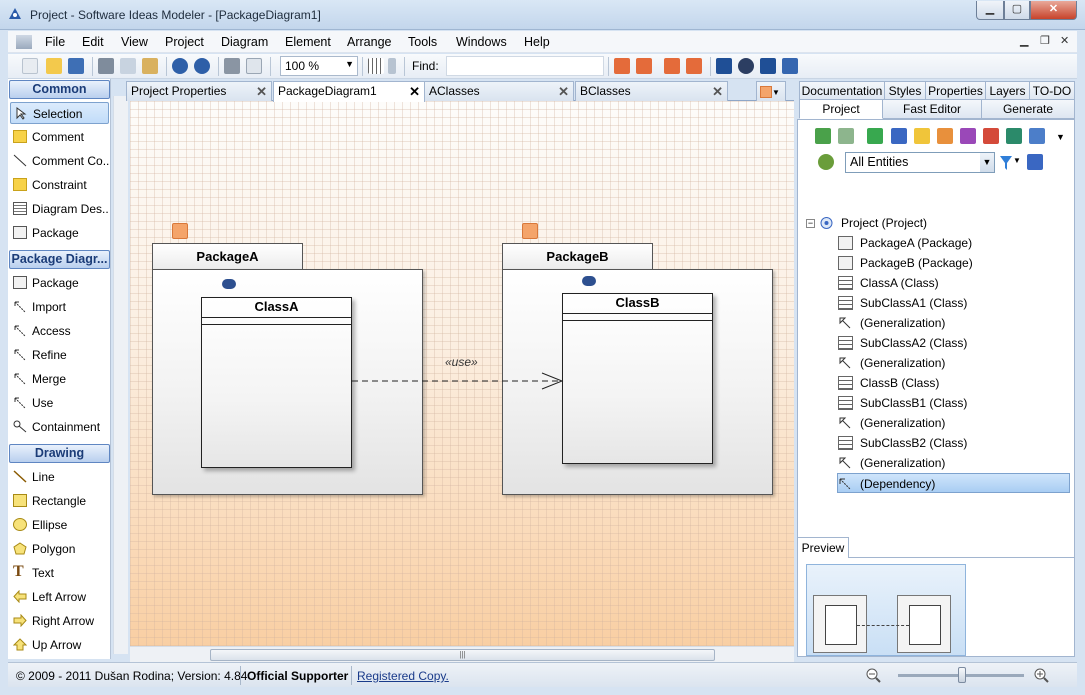  Describe the element at coordinates (392, 66) in the screenshot. I see `info-icon` at that location.